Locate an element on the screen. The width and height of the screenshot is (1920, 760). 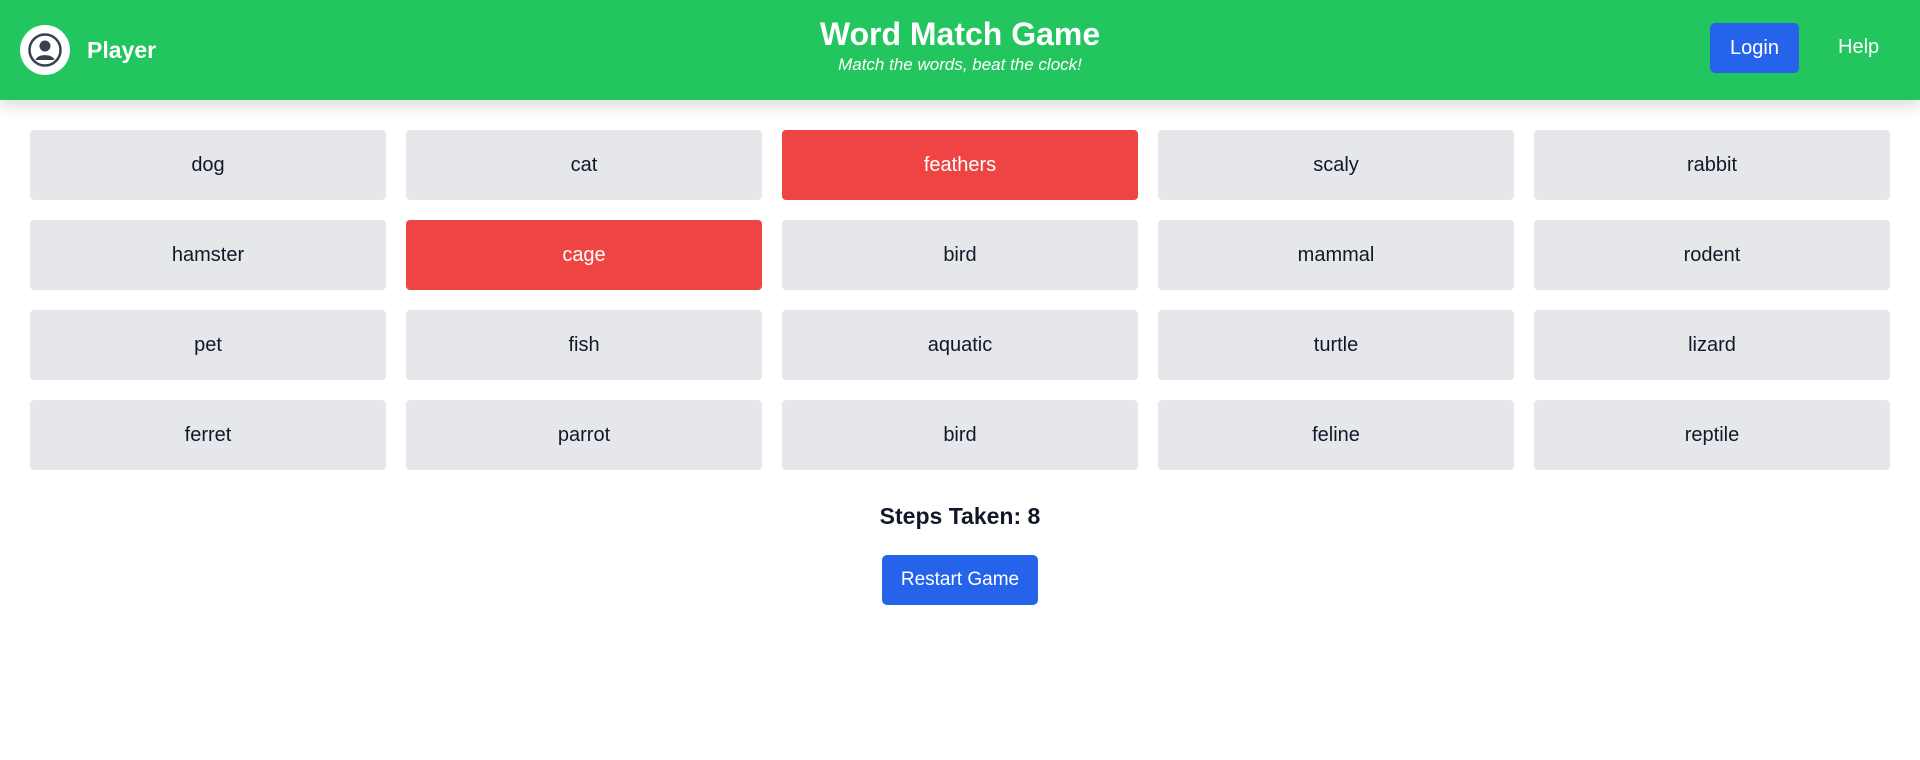
word-tile: rabbit is located at coordinates (1712, 165).